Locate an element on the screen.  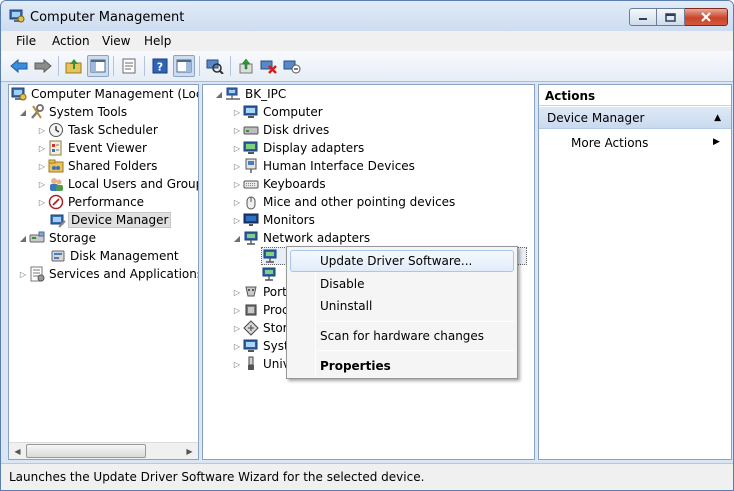
scan-hardware-button is located at coordinates (215, 66).